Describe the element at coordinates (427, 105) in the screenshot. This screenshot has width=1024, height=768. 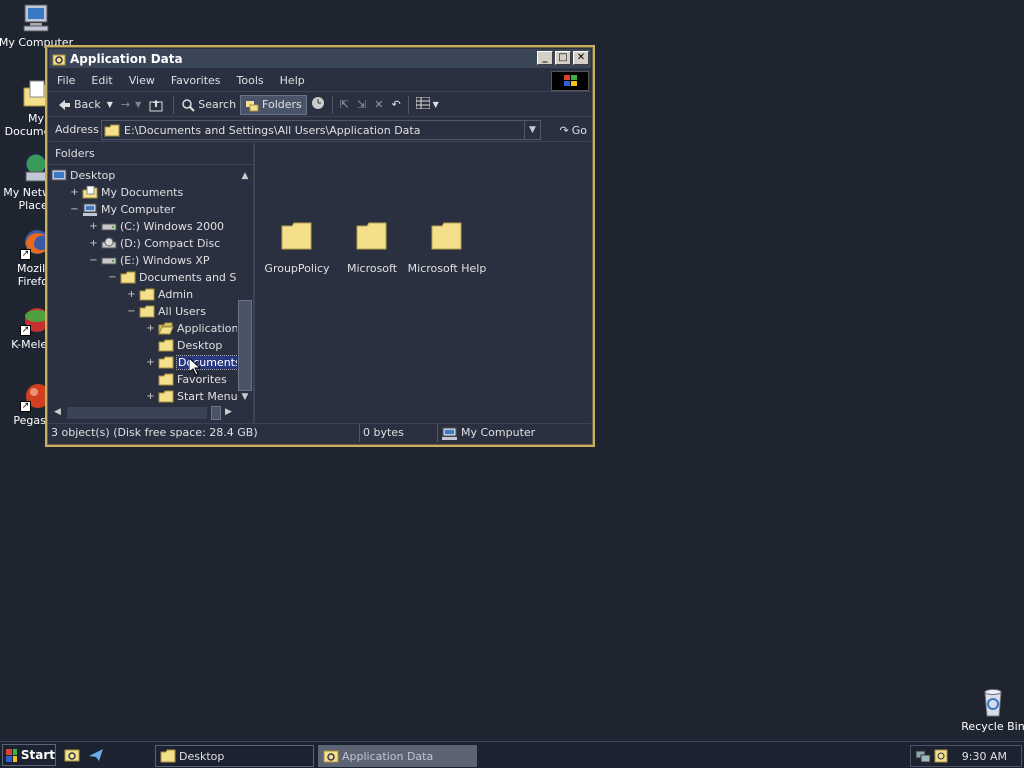
I see `views-button: ▼` at that location.